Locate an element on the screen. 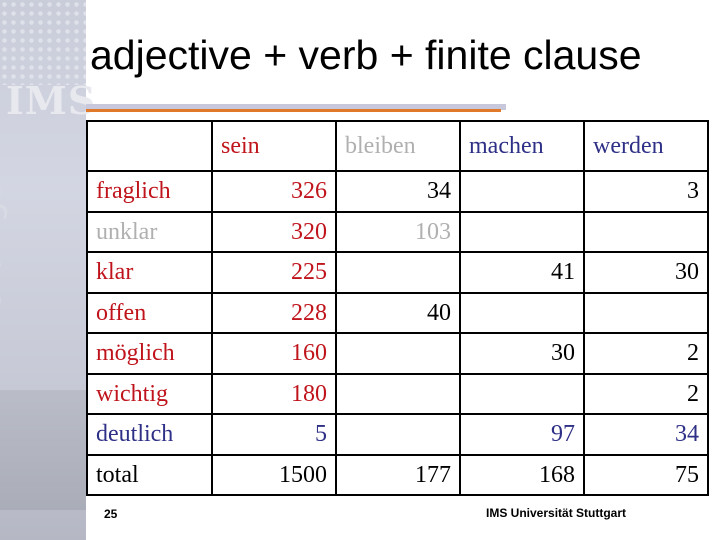  table-cell: 1500 is located at coordinates (274, 474).